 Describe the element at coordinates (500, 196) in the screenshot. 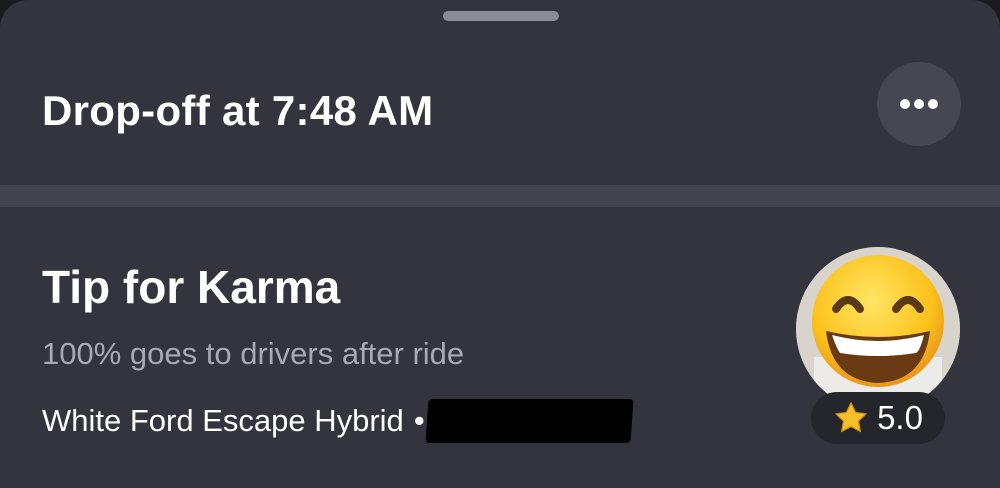

I see `section-divider` at that location.